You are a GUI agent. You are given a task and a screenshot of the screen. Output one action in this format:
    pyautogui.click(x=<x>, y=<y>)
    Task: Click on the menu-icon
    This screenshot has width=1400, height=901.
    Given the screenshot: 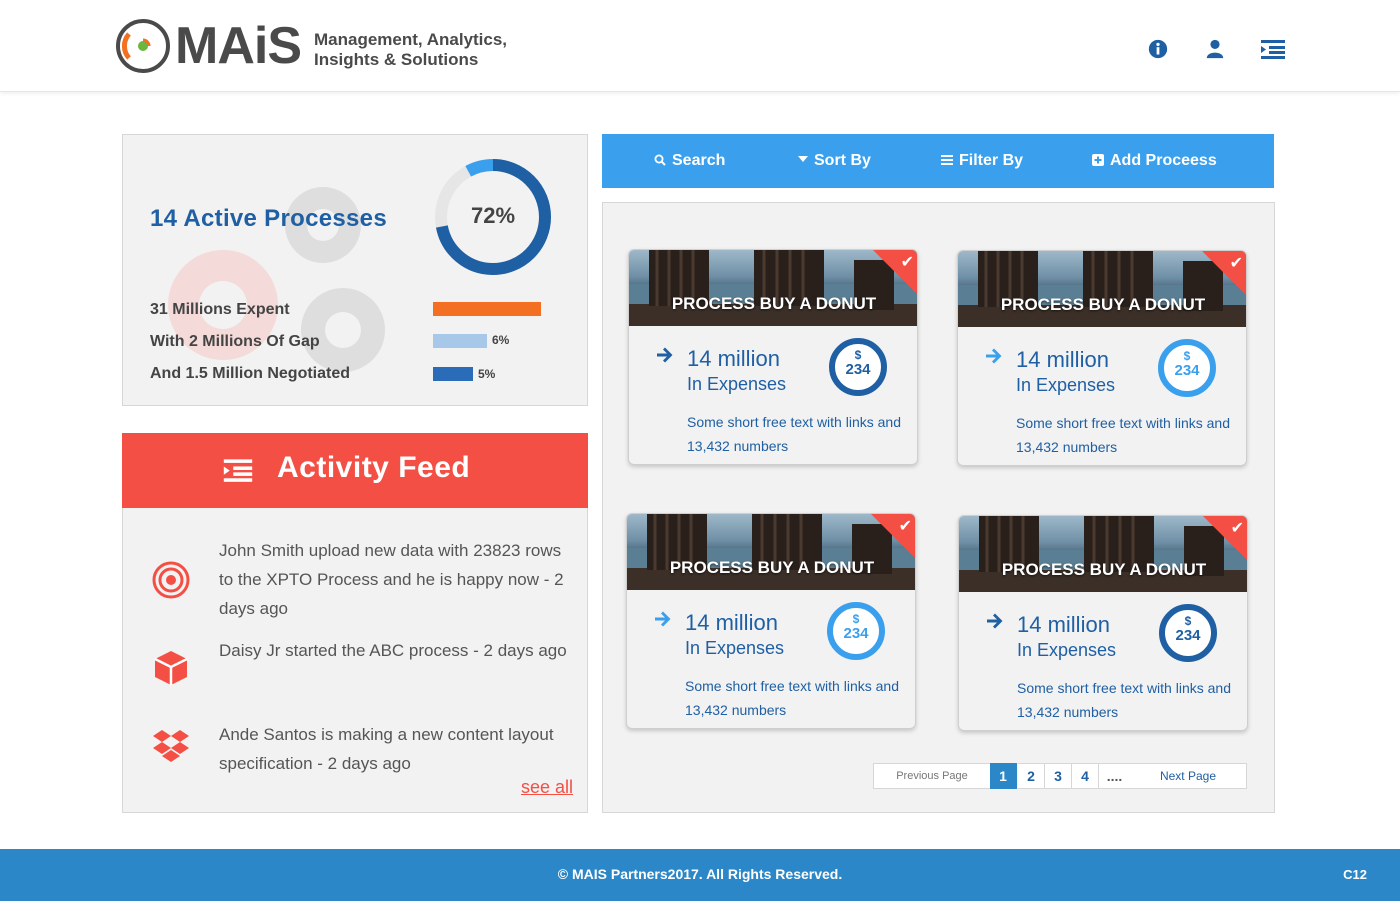 What is the action you would take?
    pyautogui.click(x=1273, y=49)
    